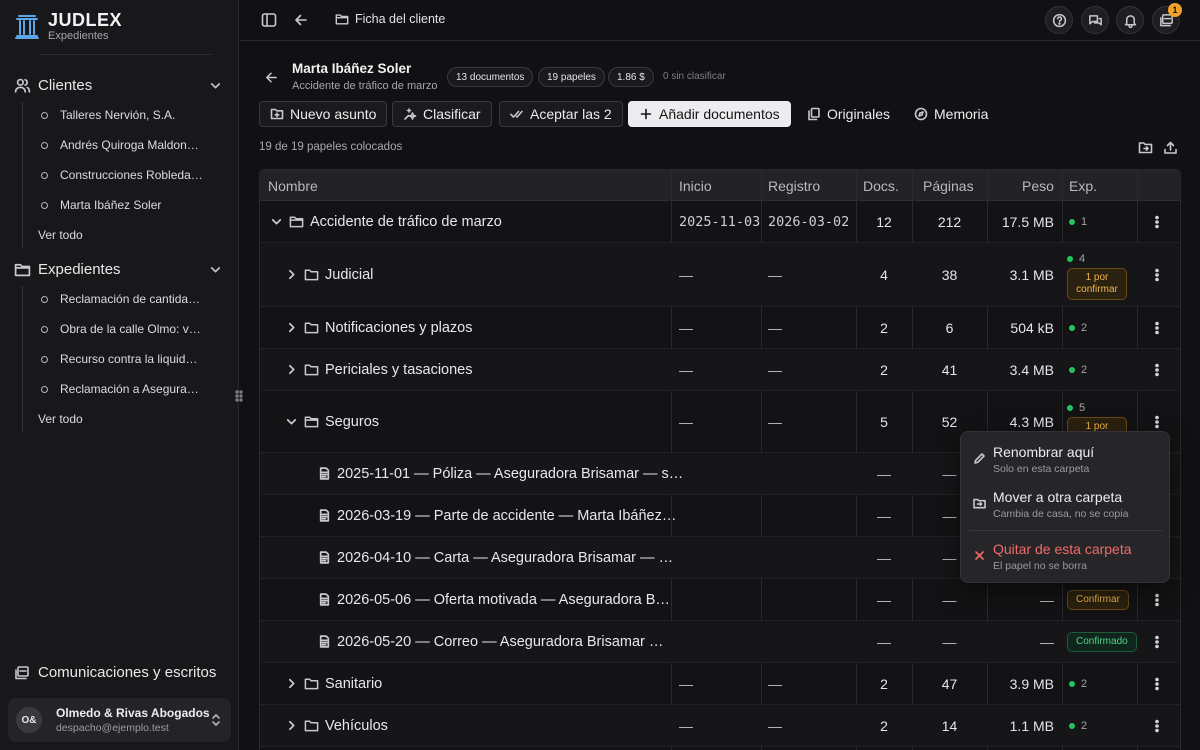  Describe the element at coordinates (333, 114) in the screenshot. I see `button-label: Nuevo asunto` at that location.